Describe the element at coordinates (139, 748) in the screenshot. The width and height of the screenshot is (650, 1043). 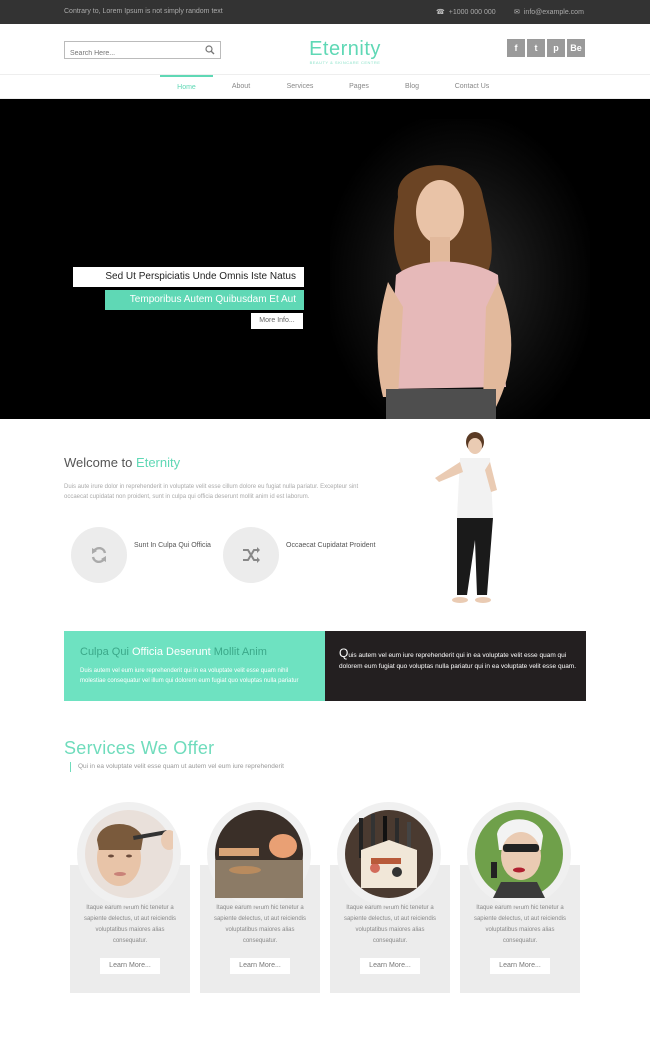
I see `services-heading: Services We Offer` at that location.